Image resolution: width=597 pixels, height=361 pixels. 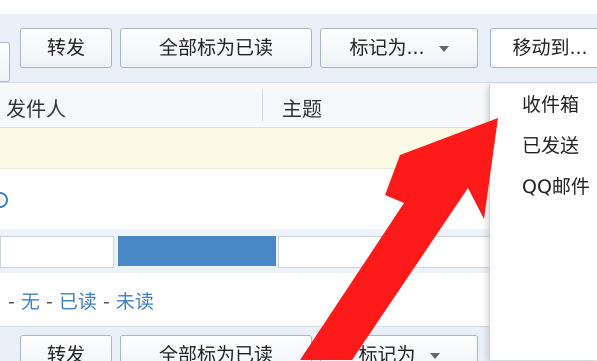 I want to click on column-divider, so click(x=262, y=105).